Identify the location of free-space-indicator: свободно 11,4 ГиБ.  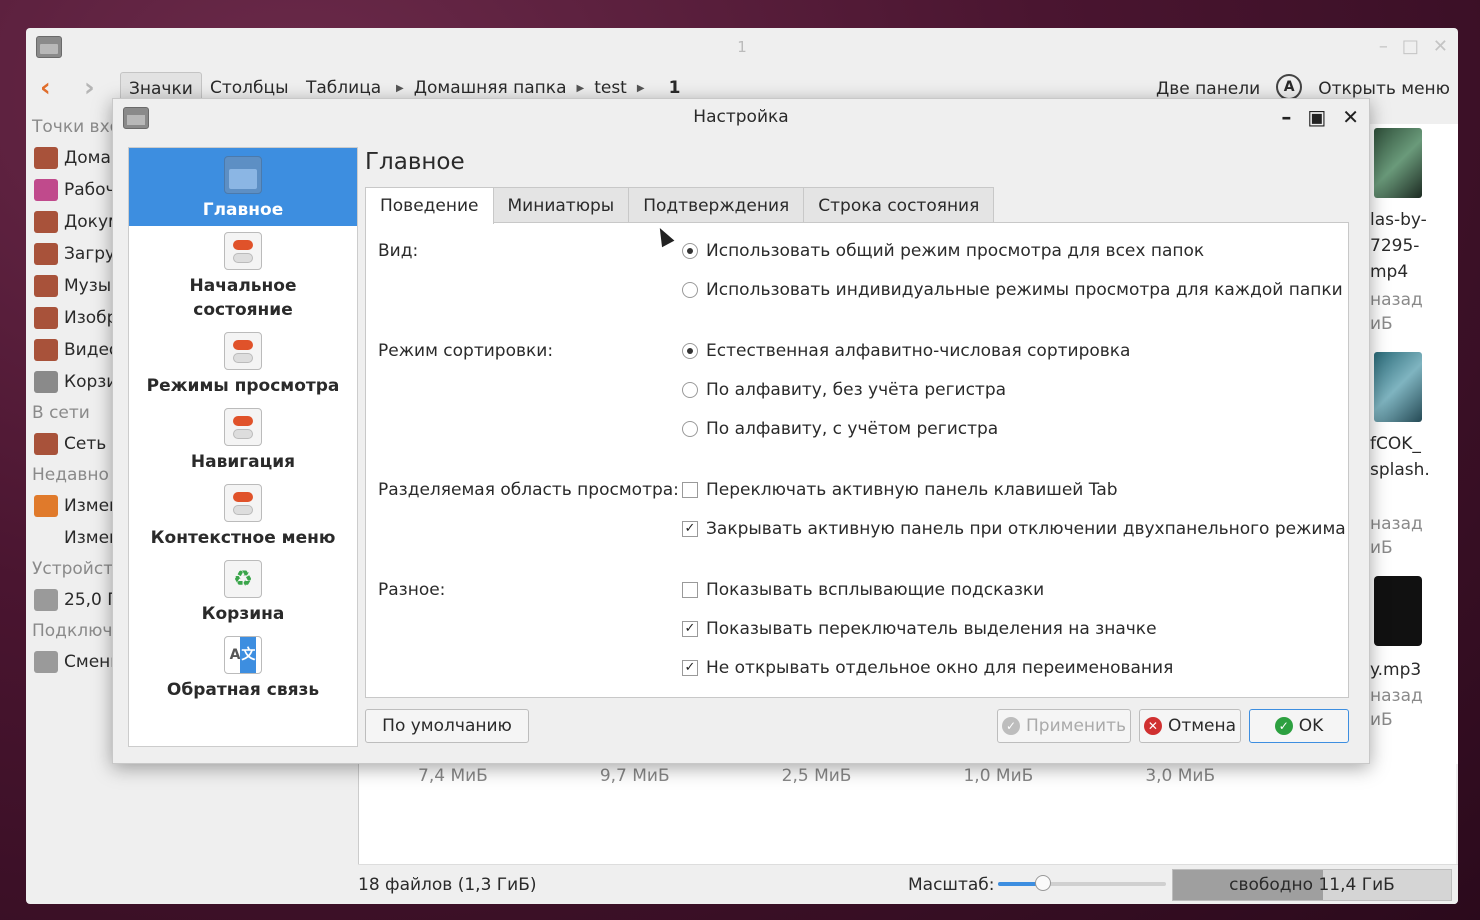
(1312, 885).